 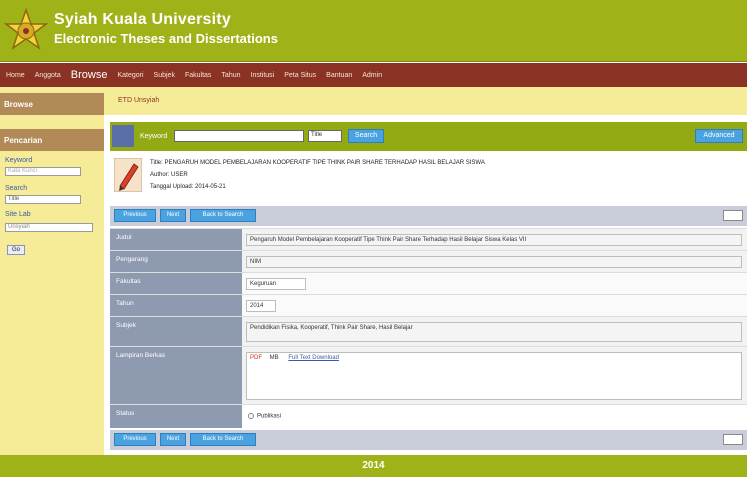 I want to click on record-upload-date: Tanggal Upload: 2014-05-21, so click(x=188, y=187).